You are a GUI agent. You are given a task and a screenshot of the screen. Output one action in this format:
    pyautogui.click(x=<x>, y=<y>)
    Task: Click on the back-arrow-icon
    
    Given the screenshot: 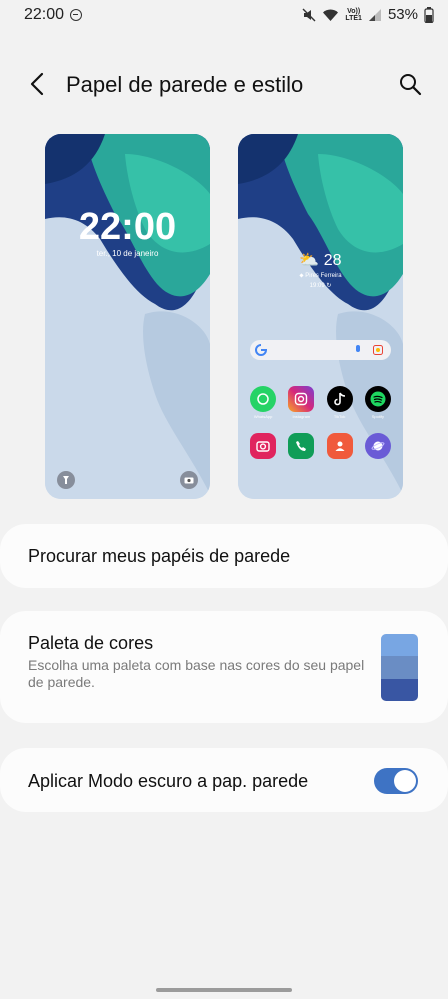 What is the action you would take?
    pyautogui.click(x=38, y=84)
    